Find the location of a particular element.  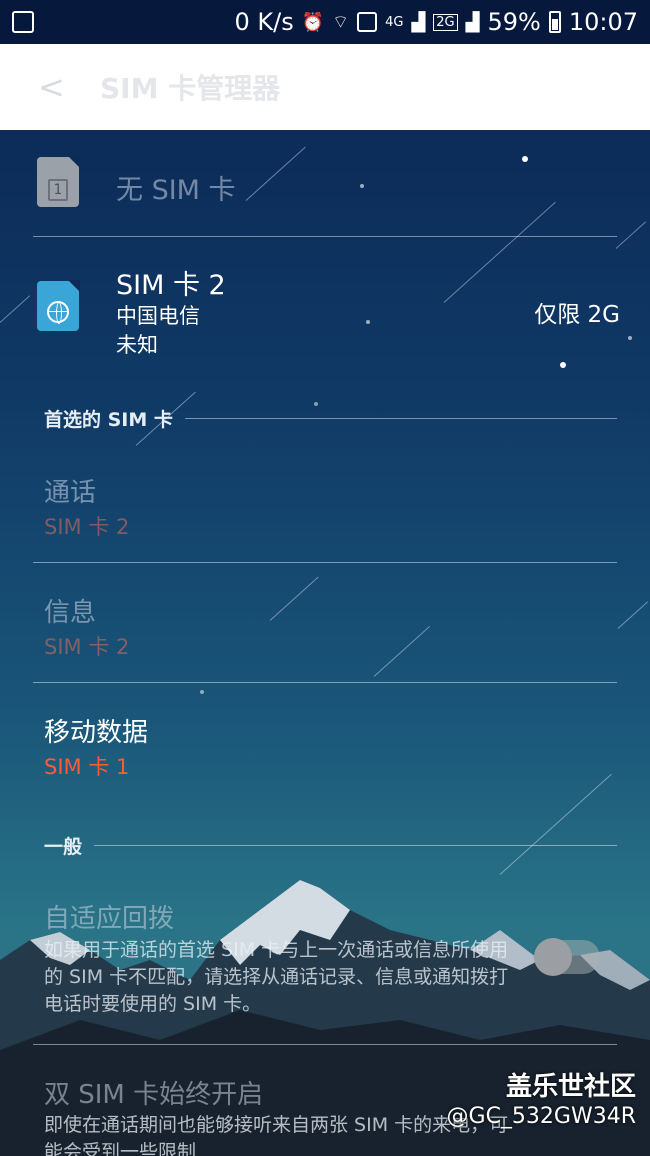

watermark-user: @GC_532GW34R is located at coordinates (541, 1116).